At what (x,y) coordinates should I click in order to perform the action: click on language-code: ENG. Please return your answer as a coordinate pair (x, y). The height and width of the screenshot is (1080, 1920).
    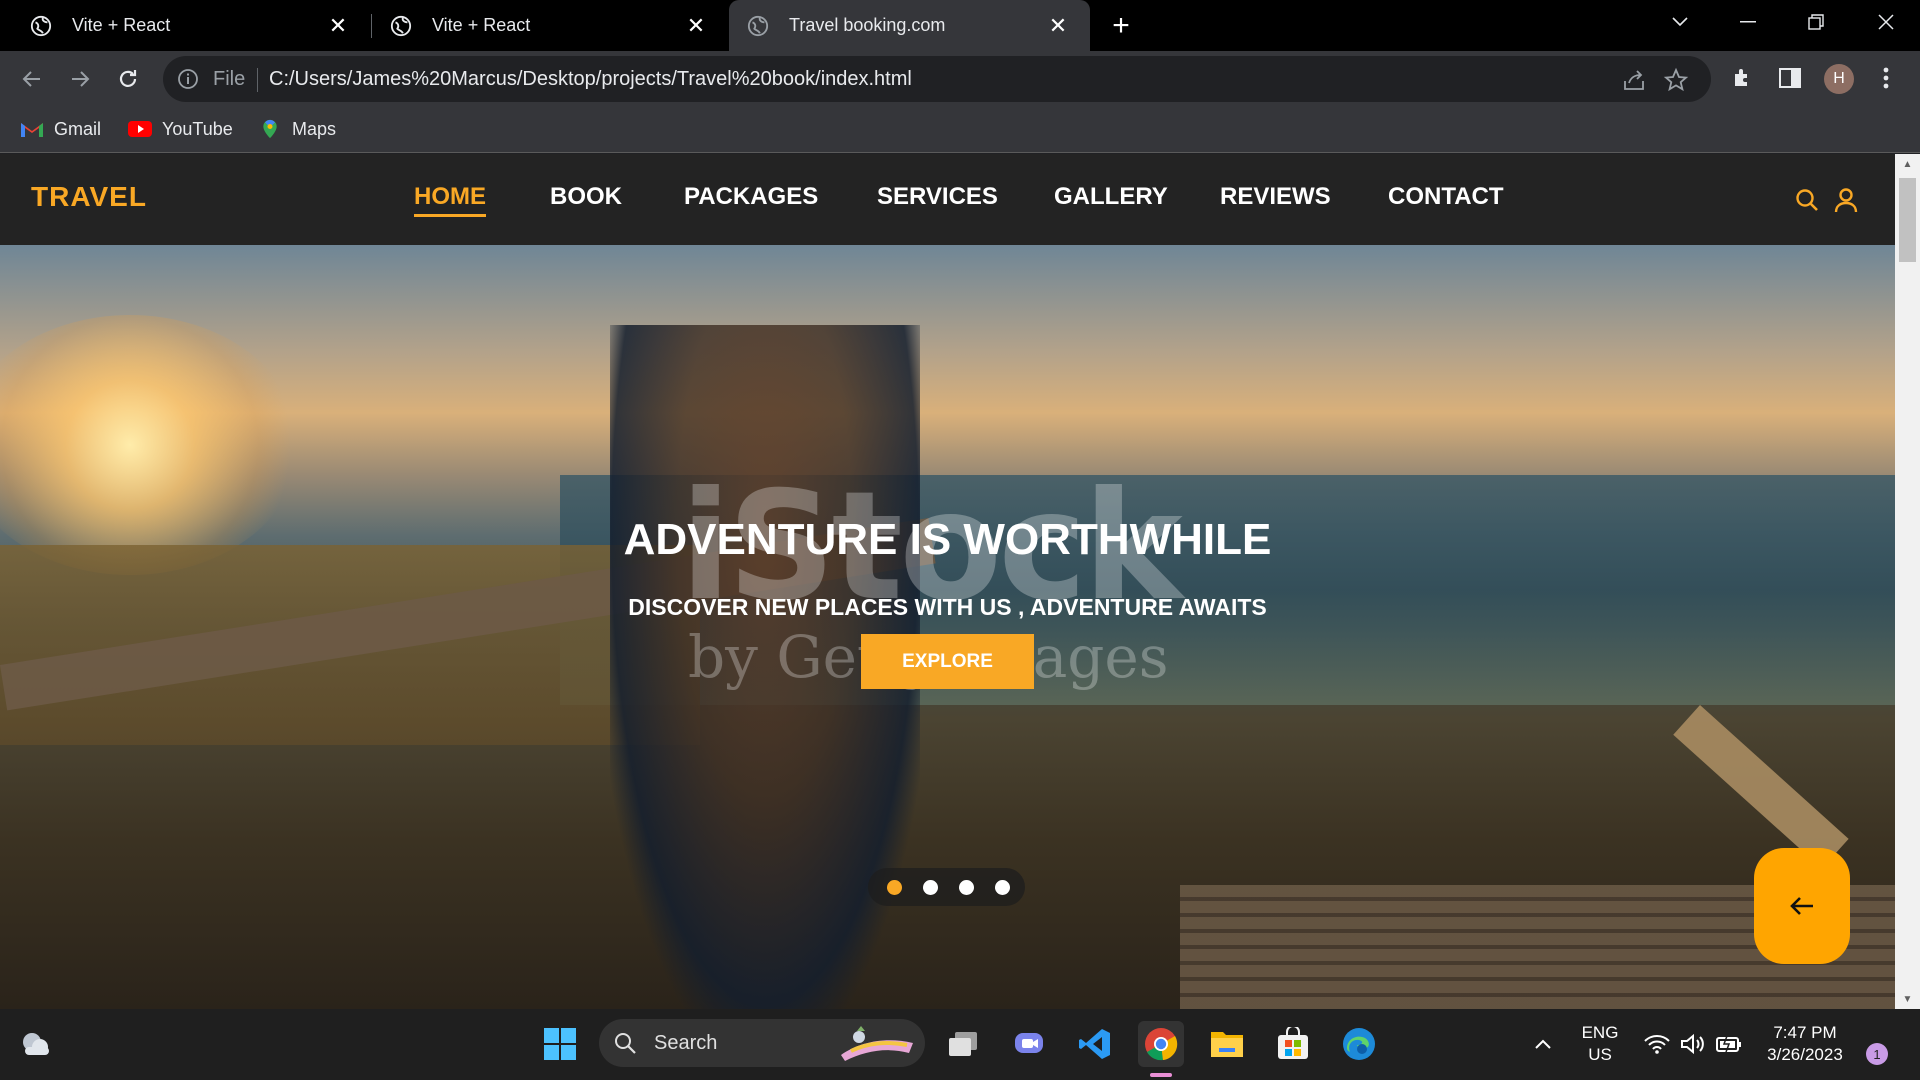
    Looking at the image, I should click on (1600, 1032).